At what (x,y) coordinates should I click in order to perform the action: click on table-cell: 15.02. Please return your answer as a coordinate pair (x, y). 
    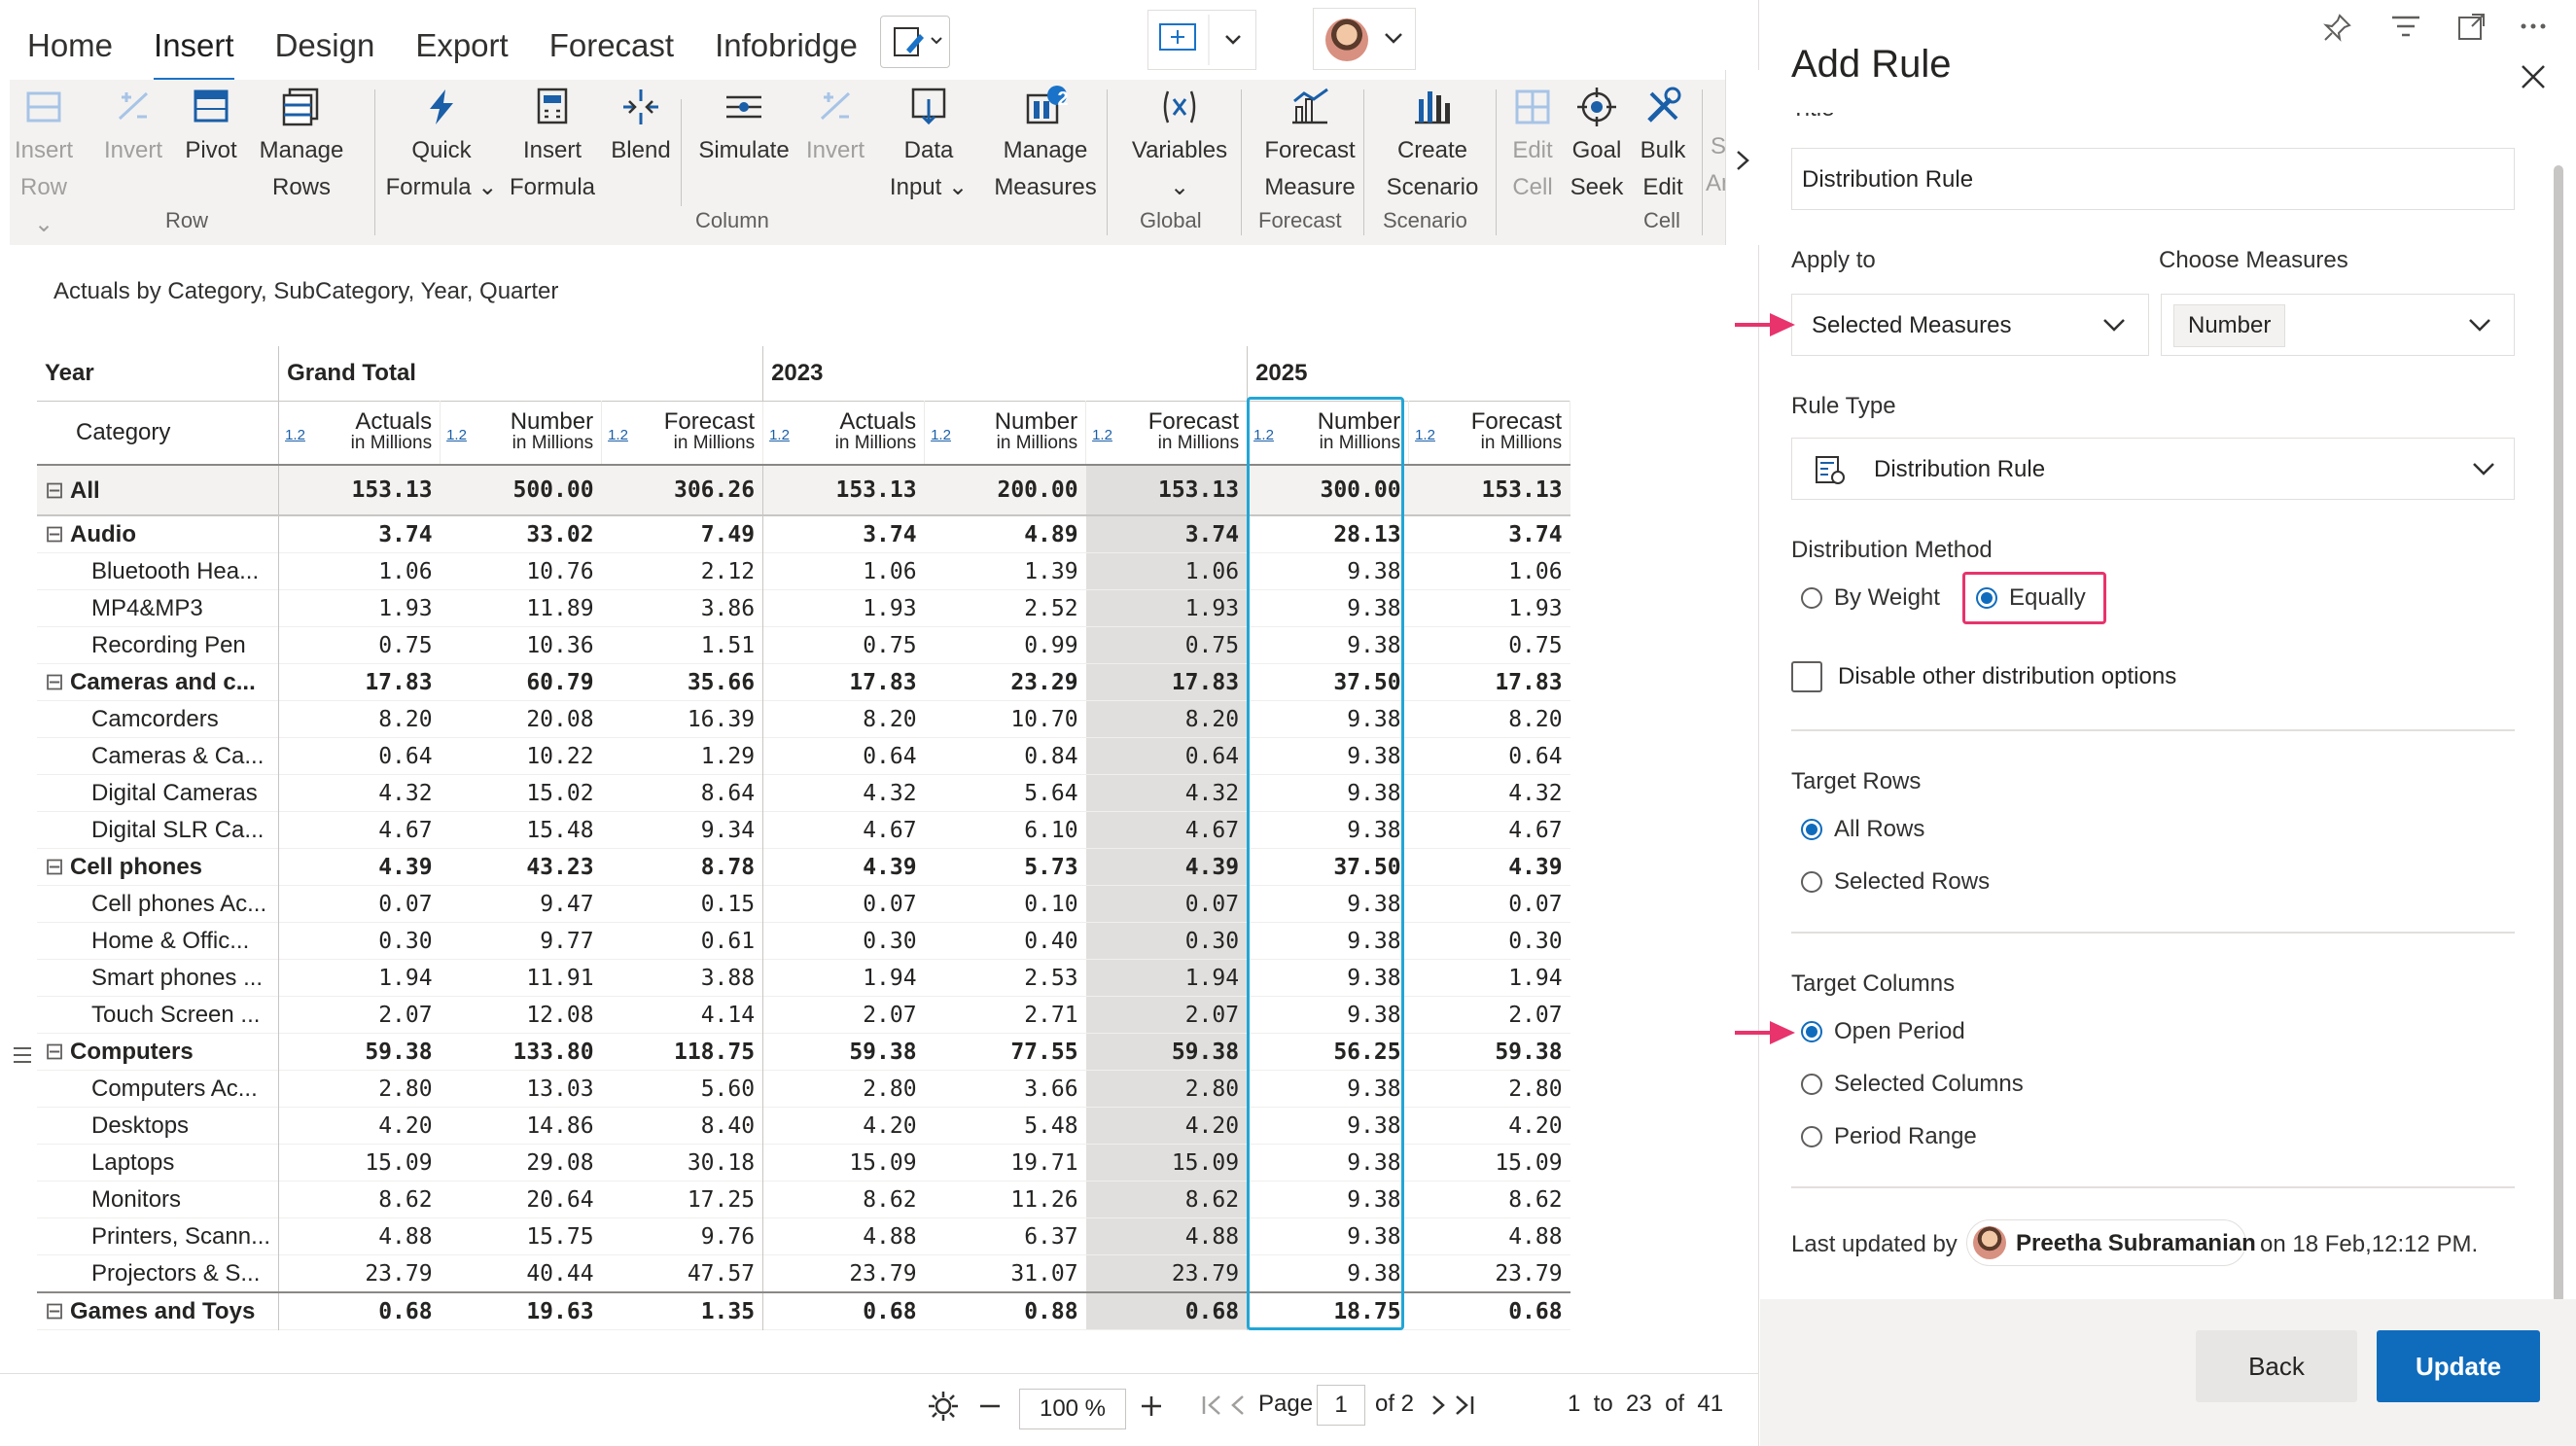
    Looking at the image, I should click on (522, 793).